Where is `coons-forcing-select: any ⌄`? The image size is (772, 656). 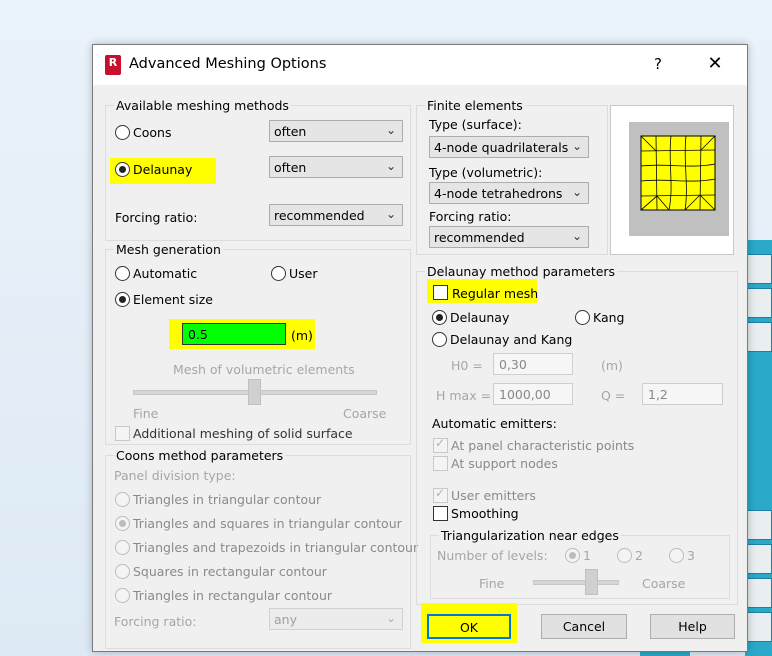 coons-forcing-select: any ⌄ is located at coordinates (336, 619).